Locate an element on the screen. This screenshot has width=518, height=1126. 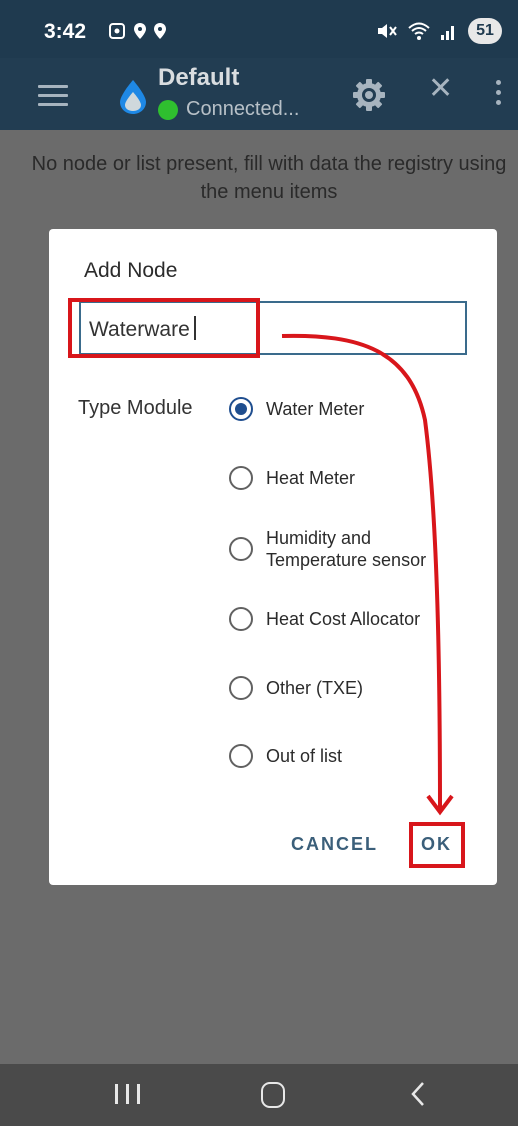
app-bar: Default Connected... ✕ is located at coordinates (259, 94).